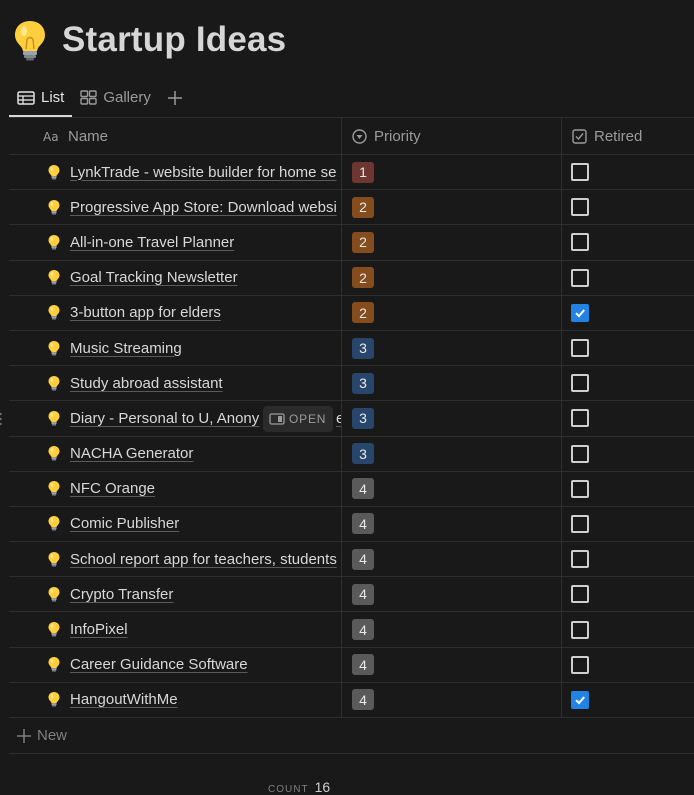 The image size is (694, 795). I want to click on lightbulb-icon, so click(30, 40).